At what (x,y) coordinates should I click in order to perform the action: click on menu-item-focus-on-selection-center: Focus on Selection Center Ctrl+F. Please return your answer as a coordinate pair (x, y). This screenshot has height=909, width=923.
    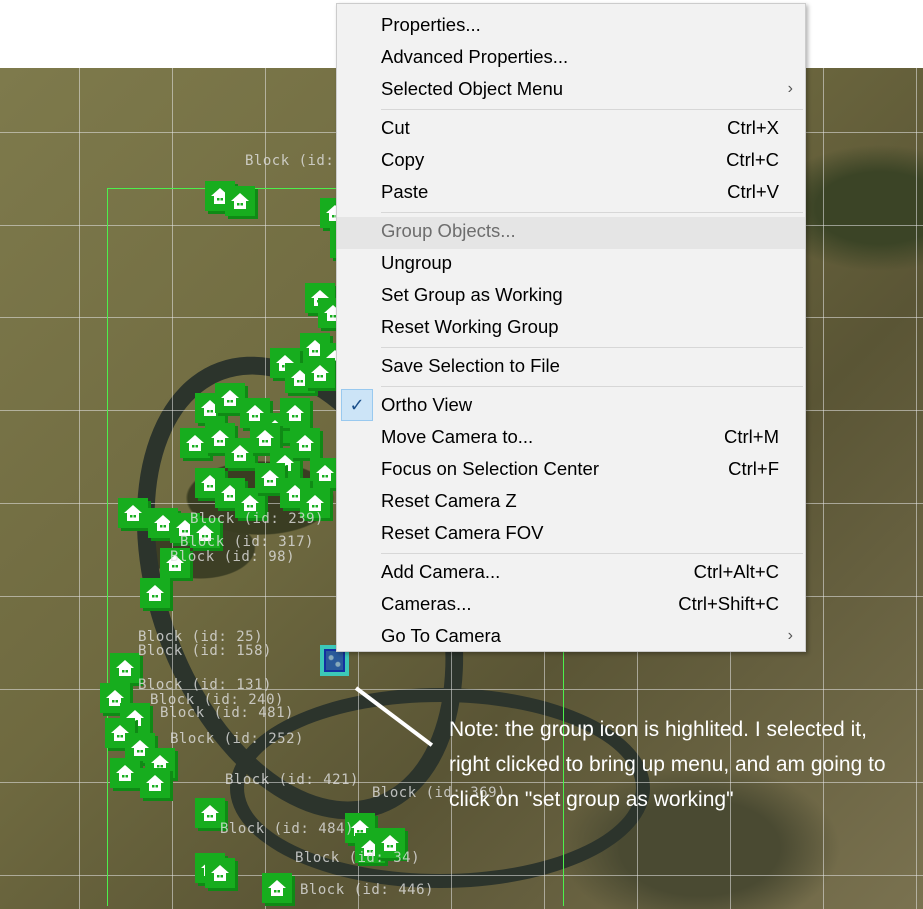
    Looking at the image, I should click on (571, 471).